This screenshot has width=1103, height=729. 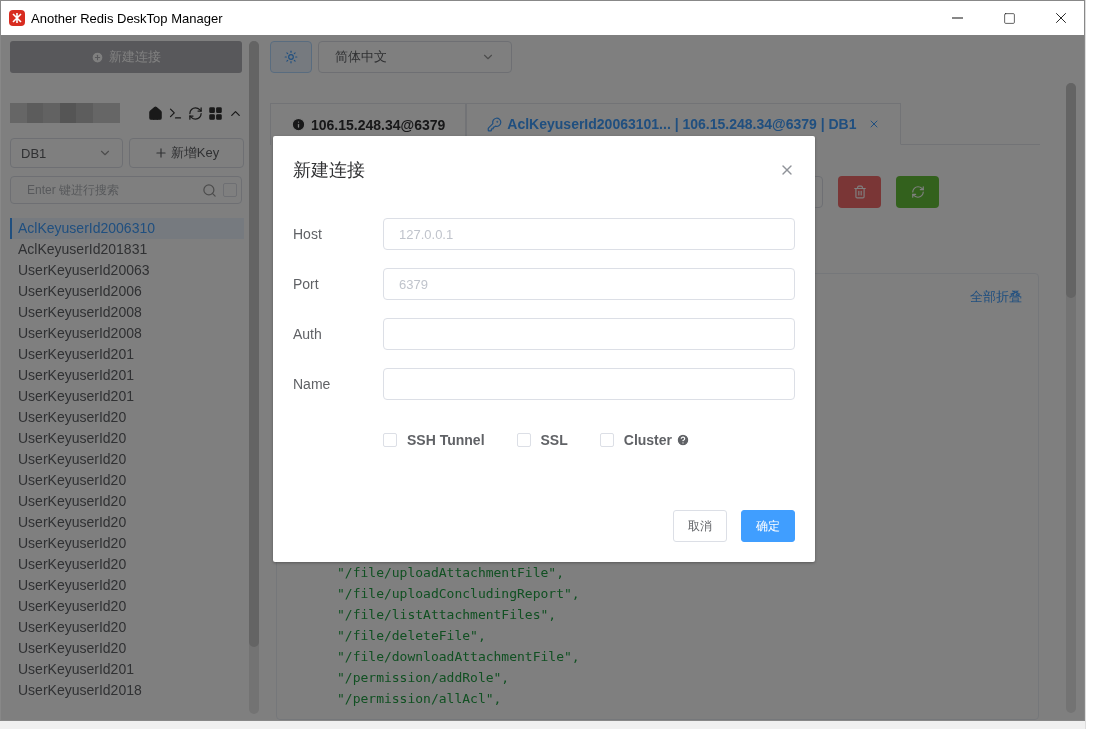 What do you see at coordinates (447, 615) in the screenshot?
I see `code-line: "/file/listAttachmentFiles",` at bounding box center [447, 615].